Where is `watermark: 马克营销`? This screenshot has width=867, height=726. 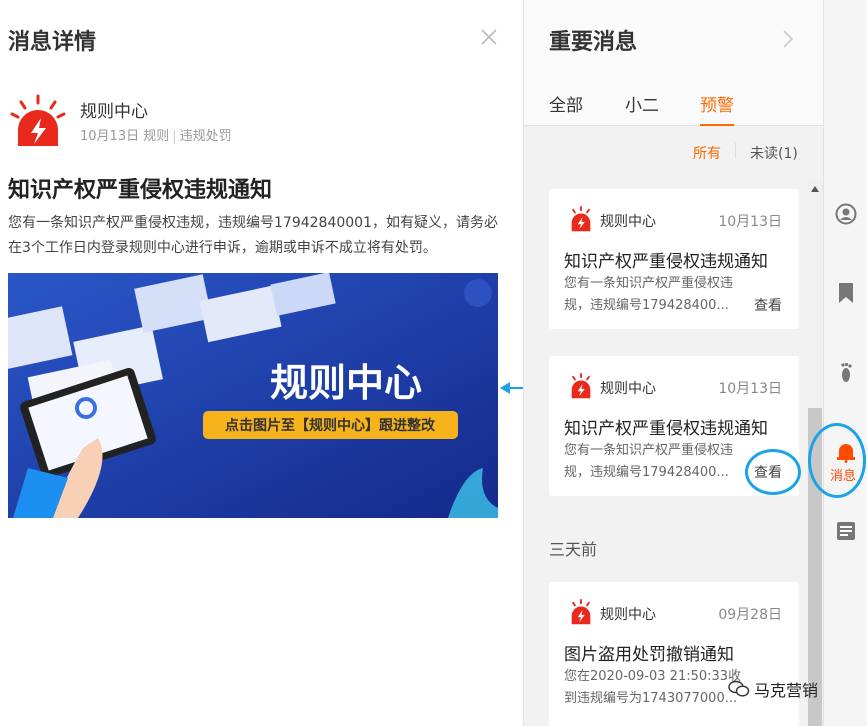
watermark: 马克营销 is located at coordinates (773, 689).